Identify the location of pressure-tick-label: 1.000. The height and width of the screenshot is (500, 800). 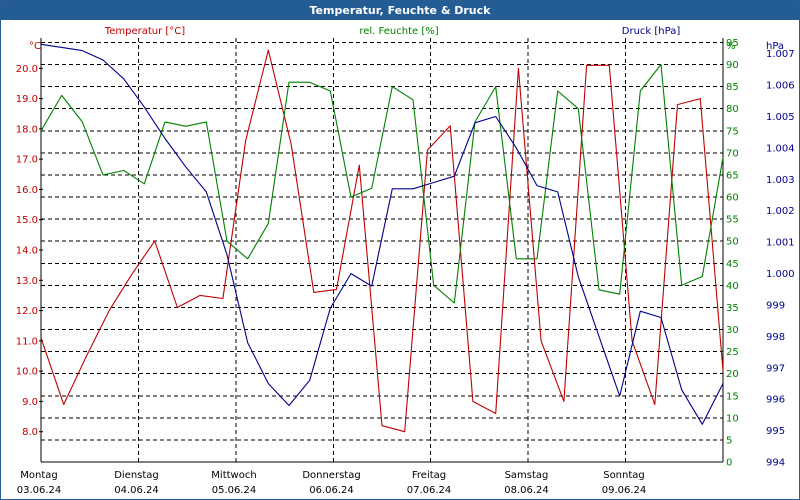
(780, 274).